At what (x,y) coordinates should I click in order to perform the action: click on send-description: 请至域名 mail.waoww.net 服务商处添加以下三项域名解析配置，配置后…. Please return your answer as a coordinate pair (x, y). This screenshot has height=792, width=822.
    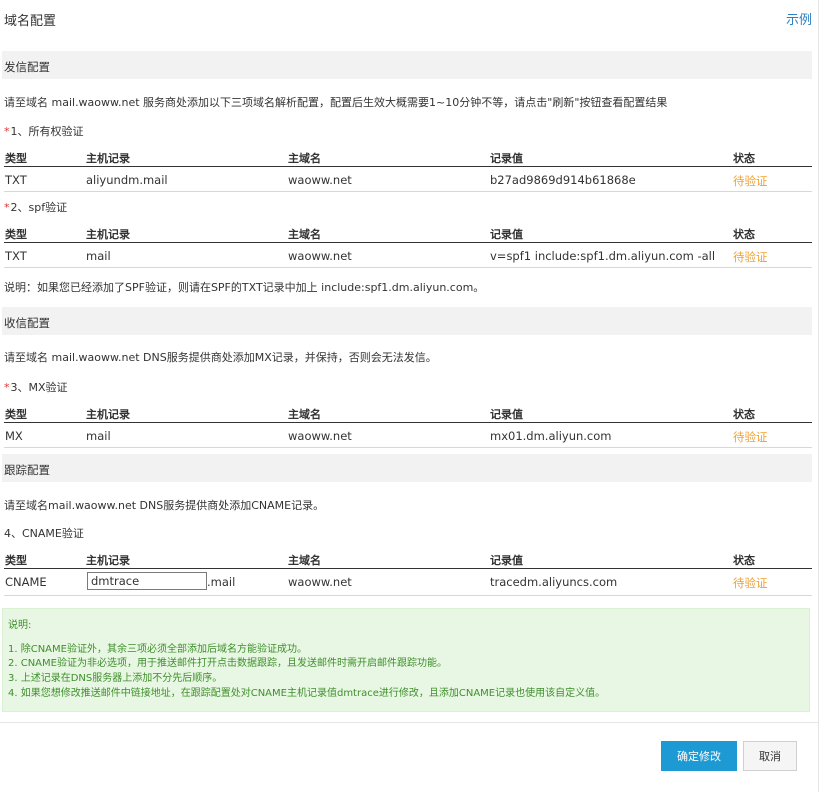
    Looking at the image, I should click on (336, 102).